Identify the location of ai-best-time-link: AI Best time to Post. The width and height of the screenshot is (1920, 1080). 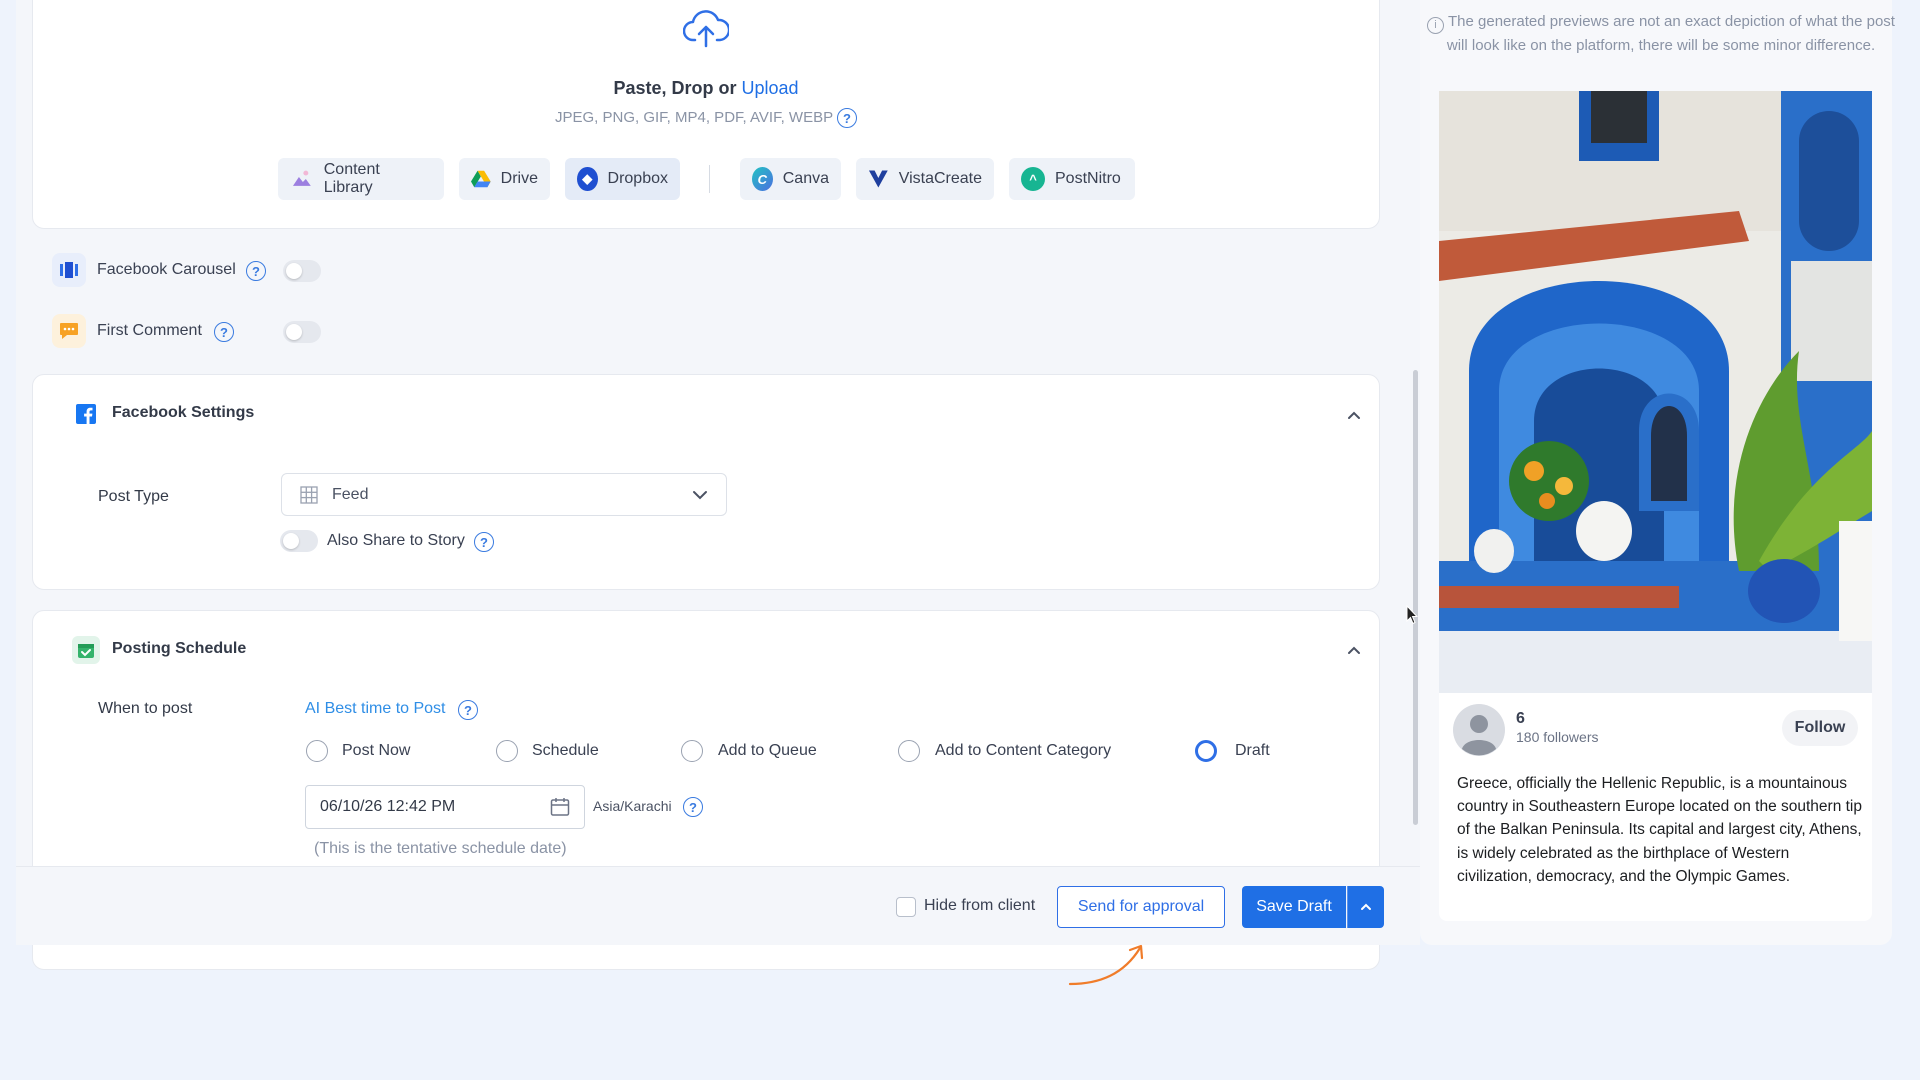
(375, 709).